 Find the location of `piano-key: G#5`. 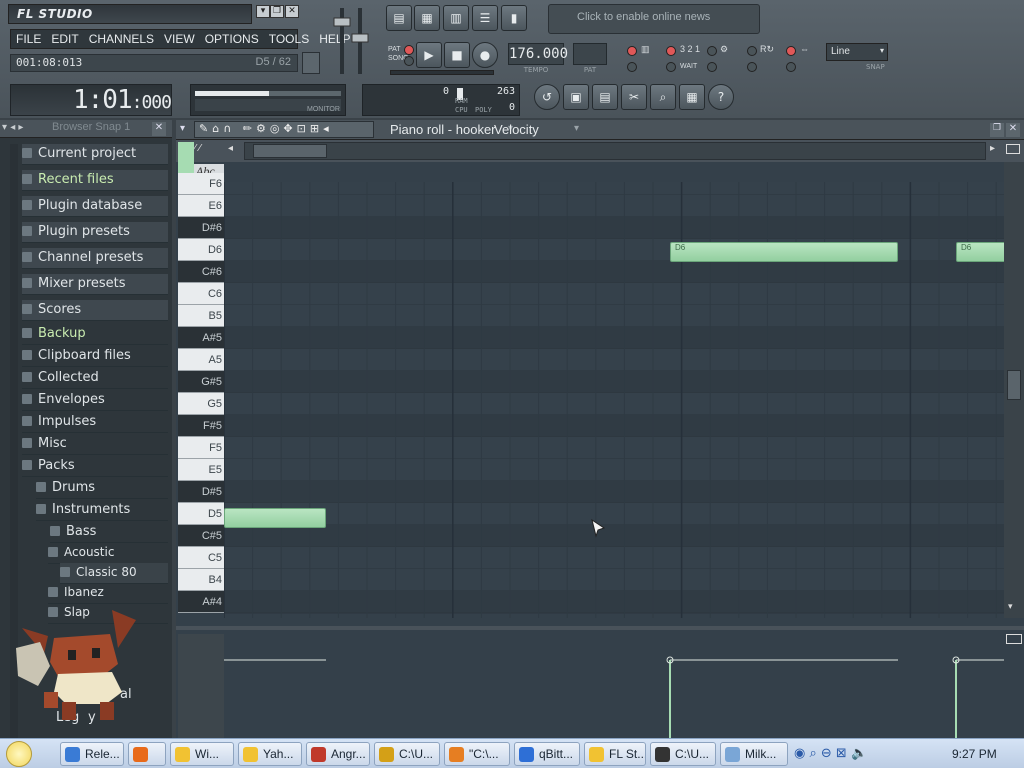

piano-key: G#5 is located at coordinates (201, 382).